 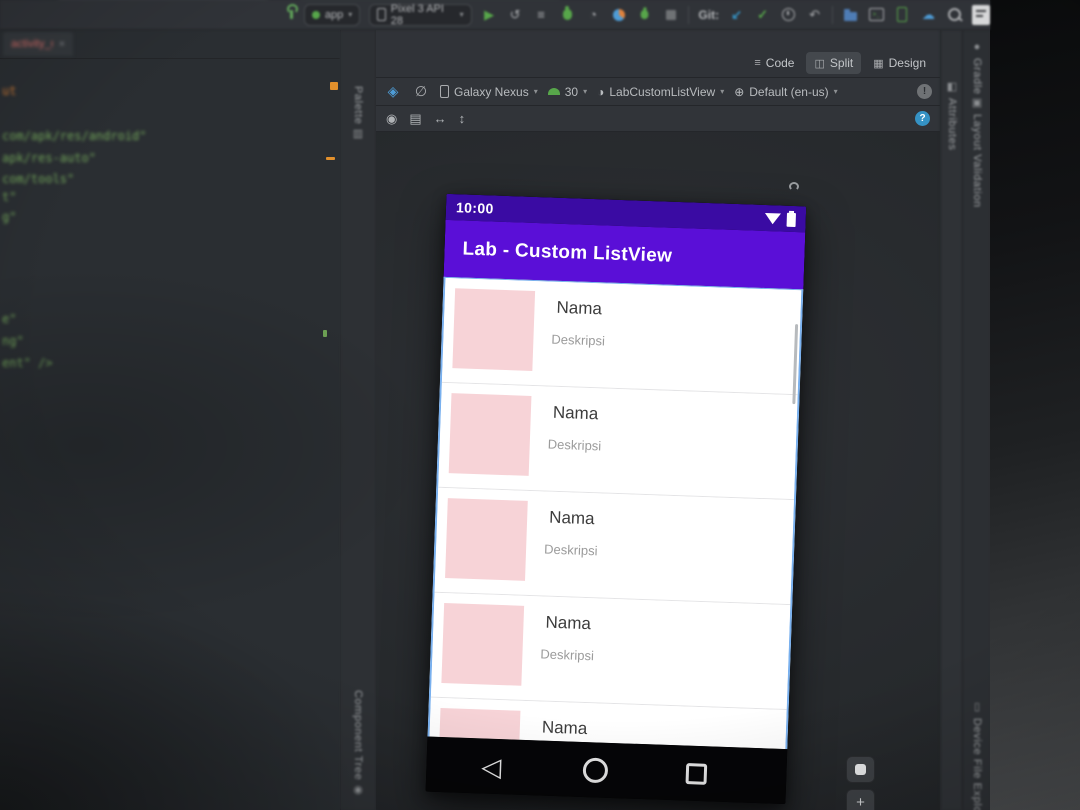 I want to click on theme-icon: ◑, so click(x=601, y=91).